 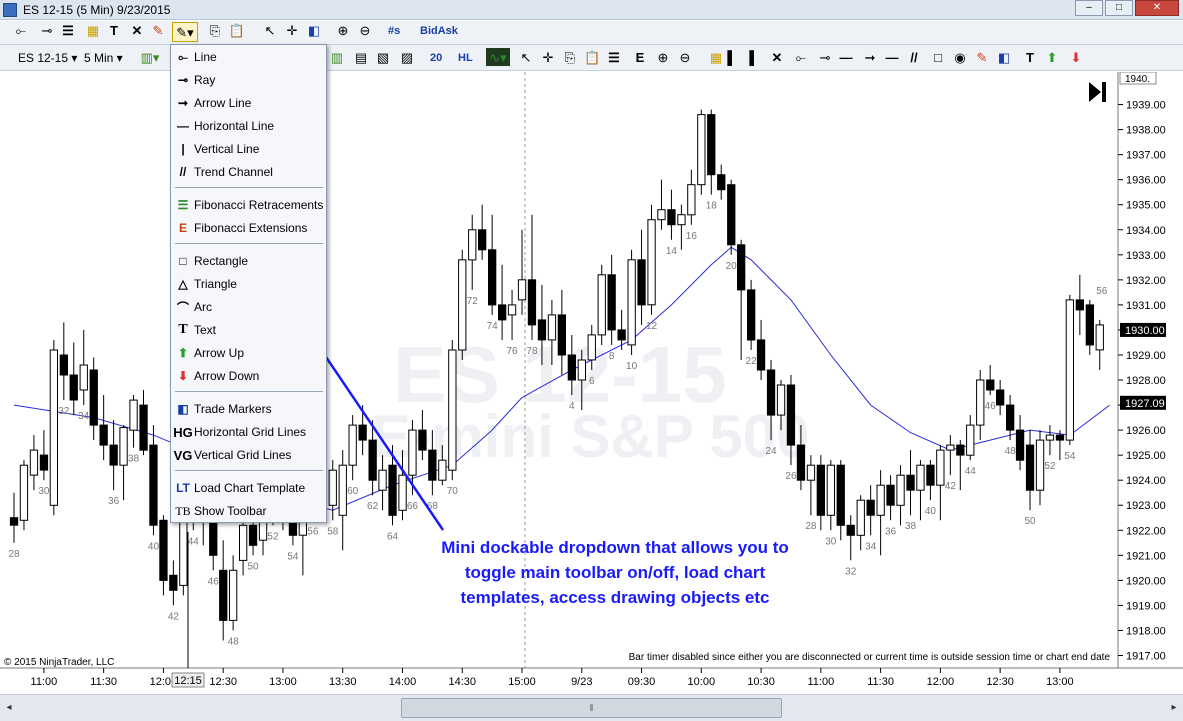 I want to click on pointer-icon-2: ↖, so click(x=526, y=58).